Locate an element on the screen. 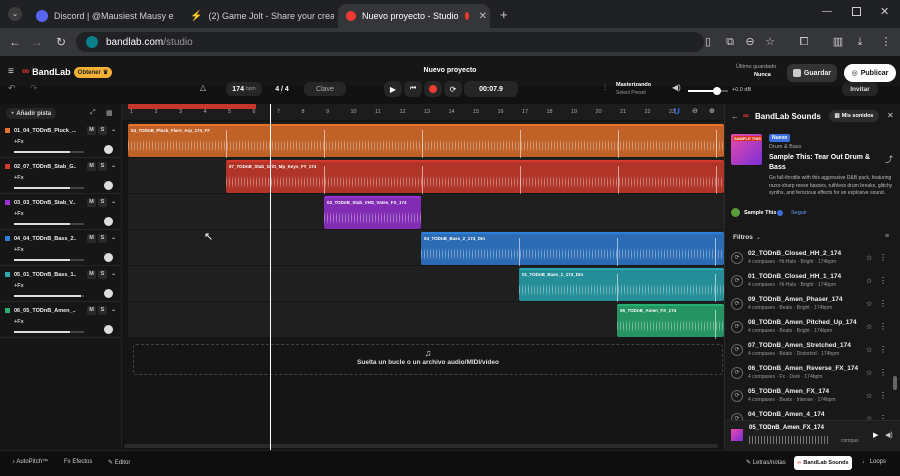 This screenshot has height=476, width=900. bandlab-logo: ∞ BandLab is located at coordinates (46, 71).